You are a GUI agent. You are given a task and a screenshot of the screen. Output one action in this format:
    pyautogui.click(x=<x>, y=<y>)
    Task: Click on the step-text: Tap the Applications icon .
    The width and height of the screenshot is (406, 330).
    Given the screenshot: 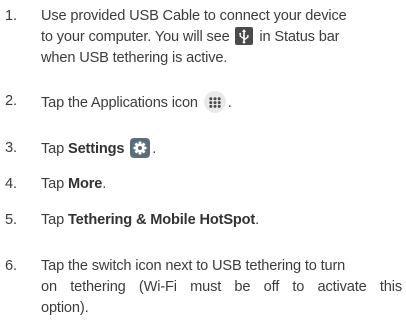 What is the action you would take?
    pyautogui.click(x=221, y=102)
    